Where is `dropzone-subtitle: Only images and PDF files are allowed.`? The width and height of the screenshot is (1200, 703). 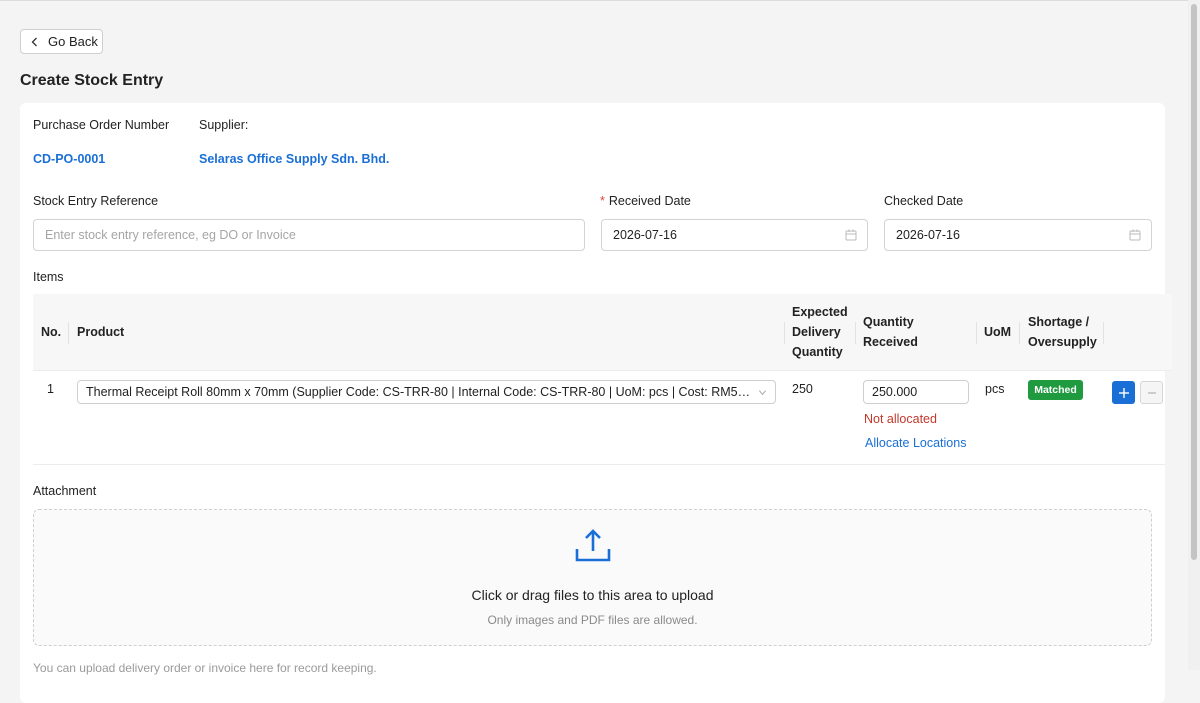
dropzone-subtitle: Only images and PDF files are allowed. is located at coordinates (592, 620).